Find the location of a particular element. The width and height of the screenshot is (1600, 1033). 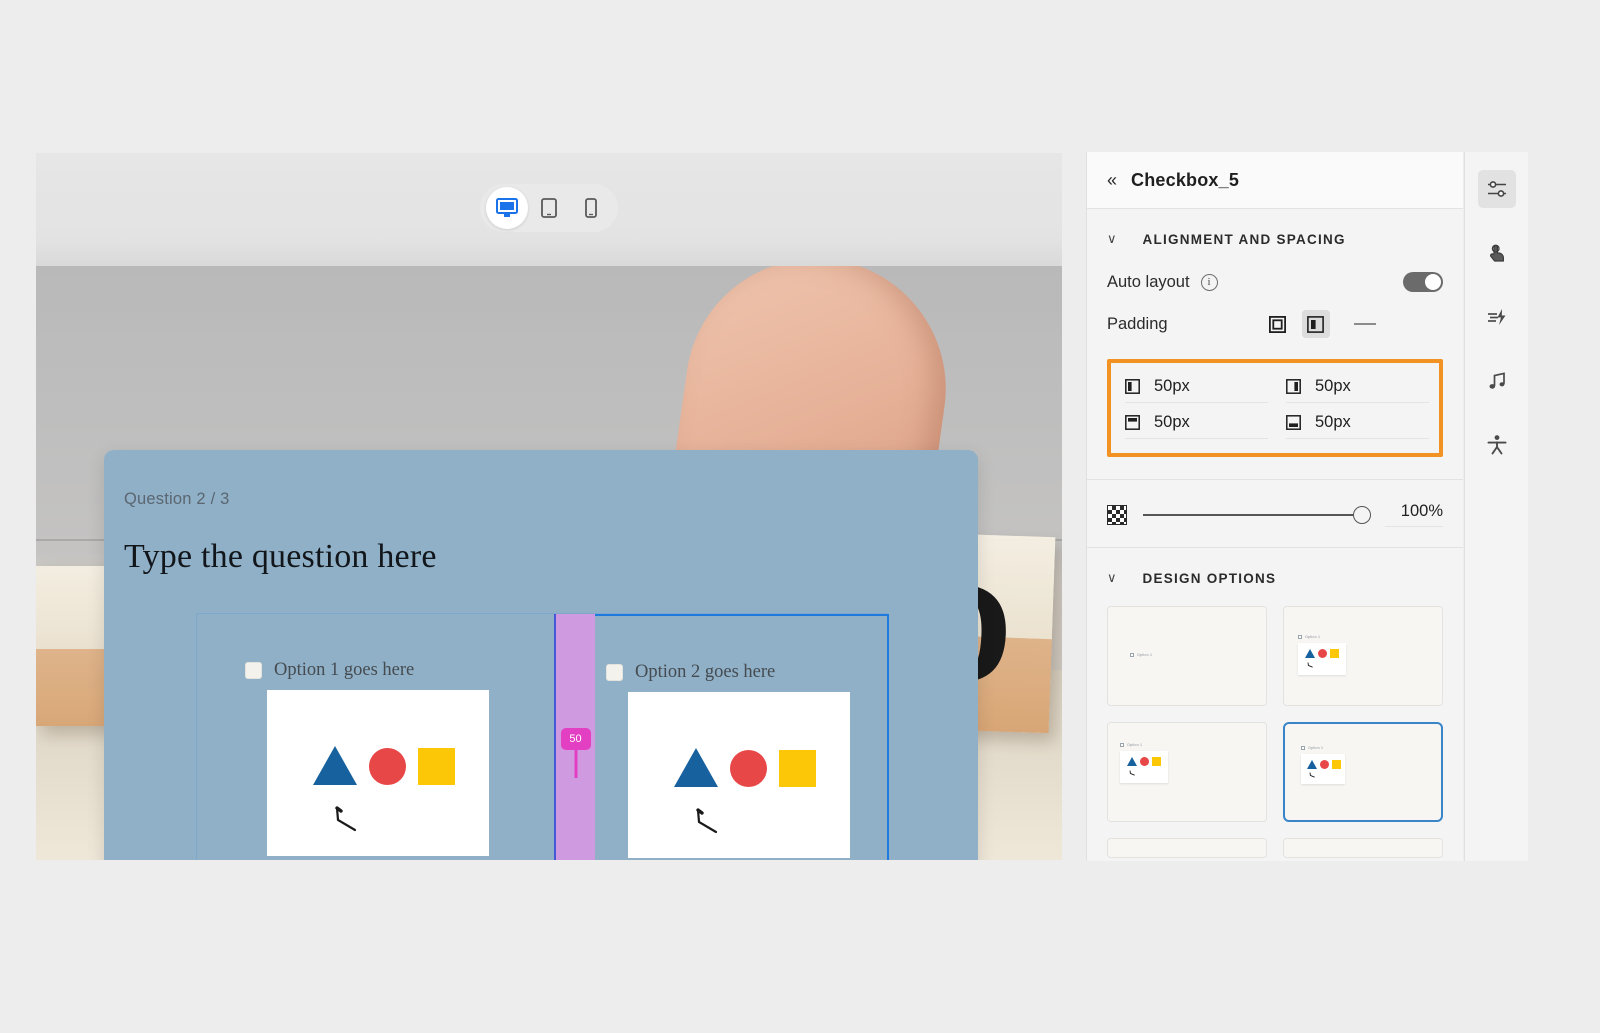

device-switcher is located at coordinates (549, 208).